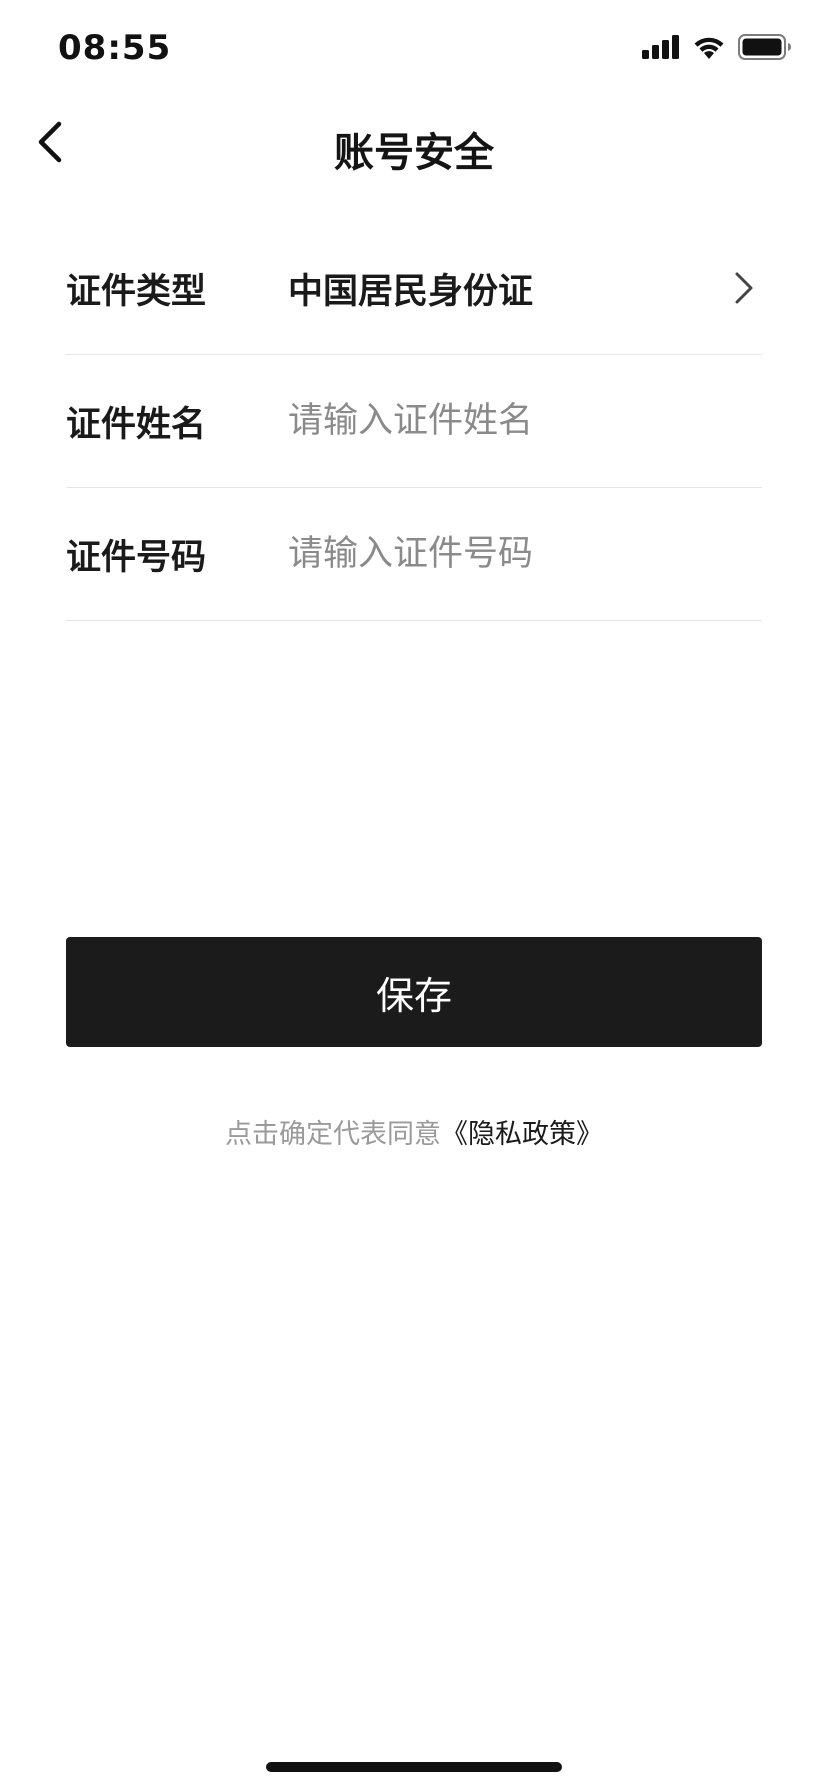  Describe the element at coordinates (115, 48) in the screenshot. I see `status-time: 08:55` at that location.